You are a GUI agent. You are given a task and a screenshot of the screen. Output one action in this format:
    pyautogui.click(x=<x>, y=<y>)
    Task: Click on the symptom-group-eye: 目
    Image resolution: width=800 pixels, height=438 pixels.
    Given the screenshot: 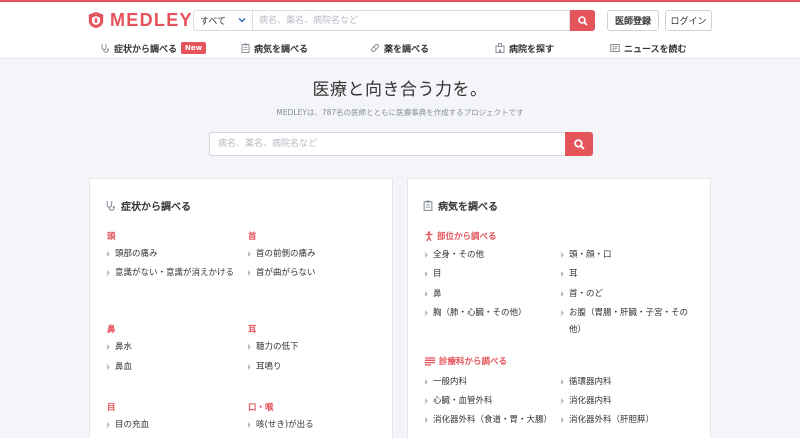 What is the action you would take?
    pyautogui.click(x=111, y=407)
    